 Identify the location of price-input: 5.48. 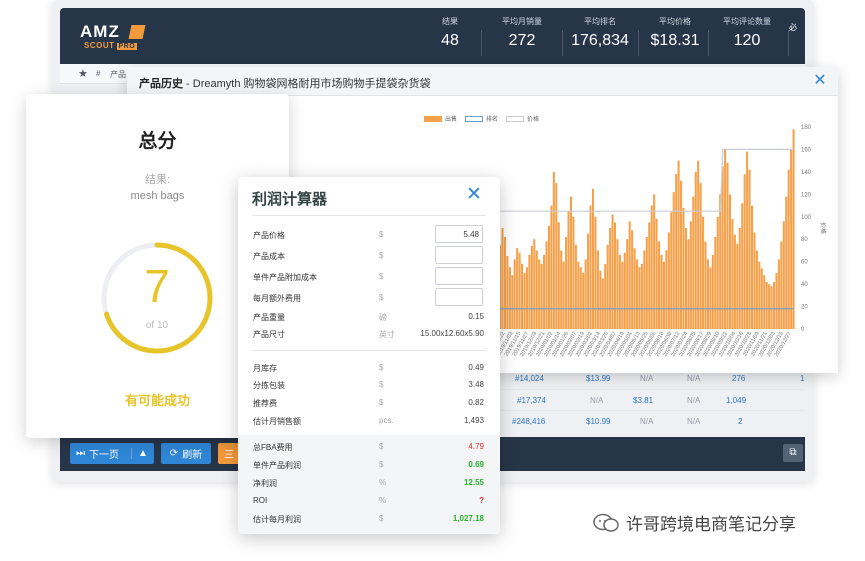
(459, 234).